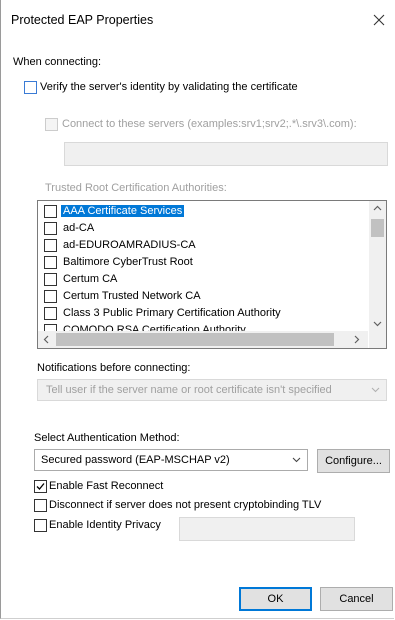 The image size is (395, 620). Describe the element at coordinates (114, 368) in the screenshot. I see `notifications-label: Notifications before connecting:` at that location.